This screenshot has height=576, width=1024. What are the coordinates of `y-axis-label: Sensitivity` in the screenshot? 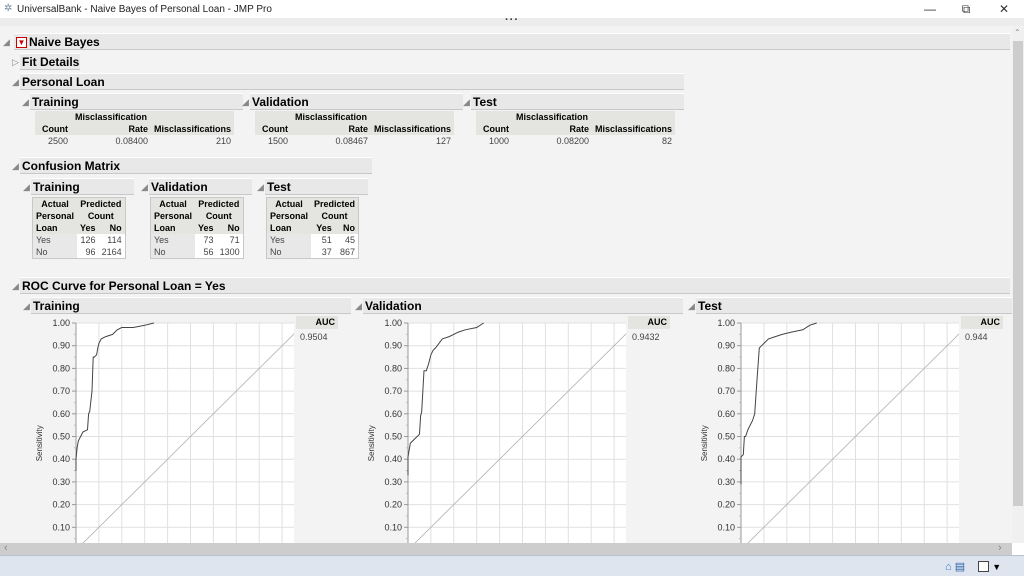 It's located at (371, 443).